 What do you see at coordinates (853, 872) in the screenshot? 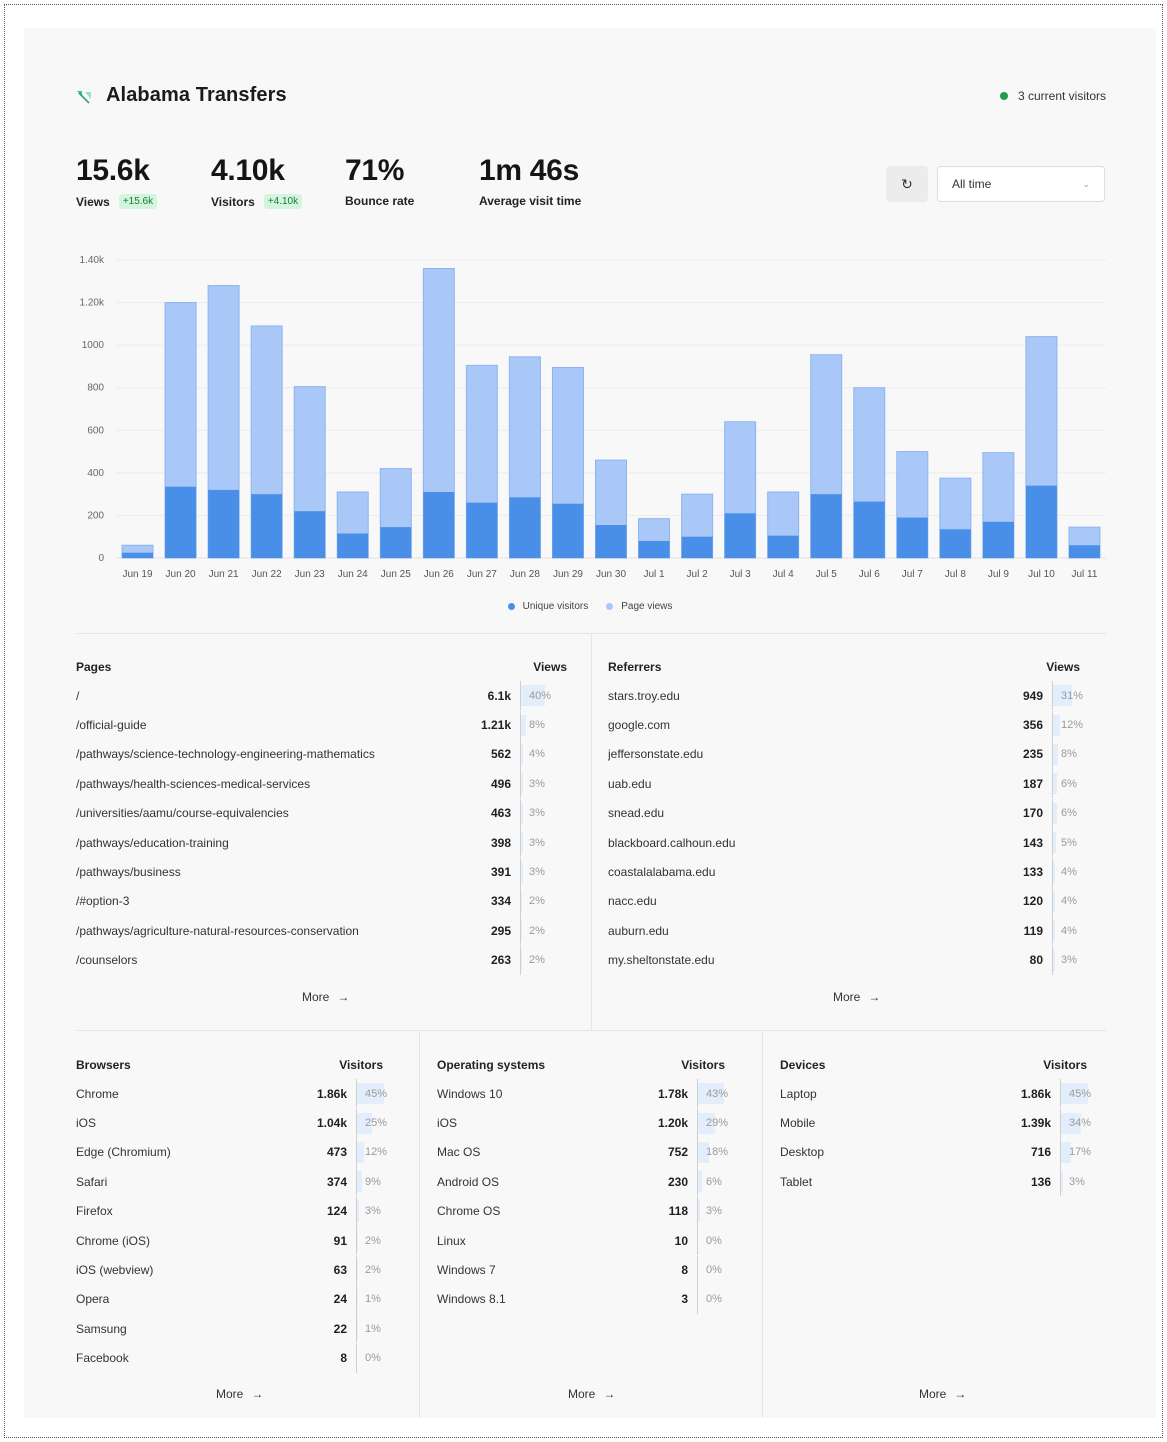
I see `table-row: coastalalabama.edu 133 4%` at bounding box center [853, 872].